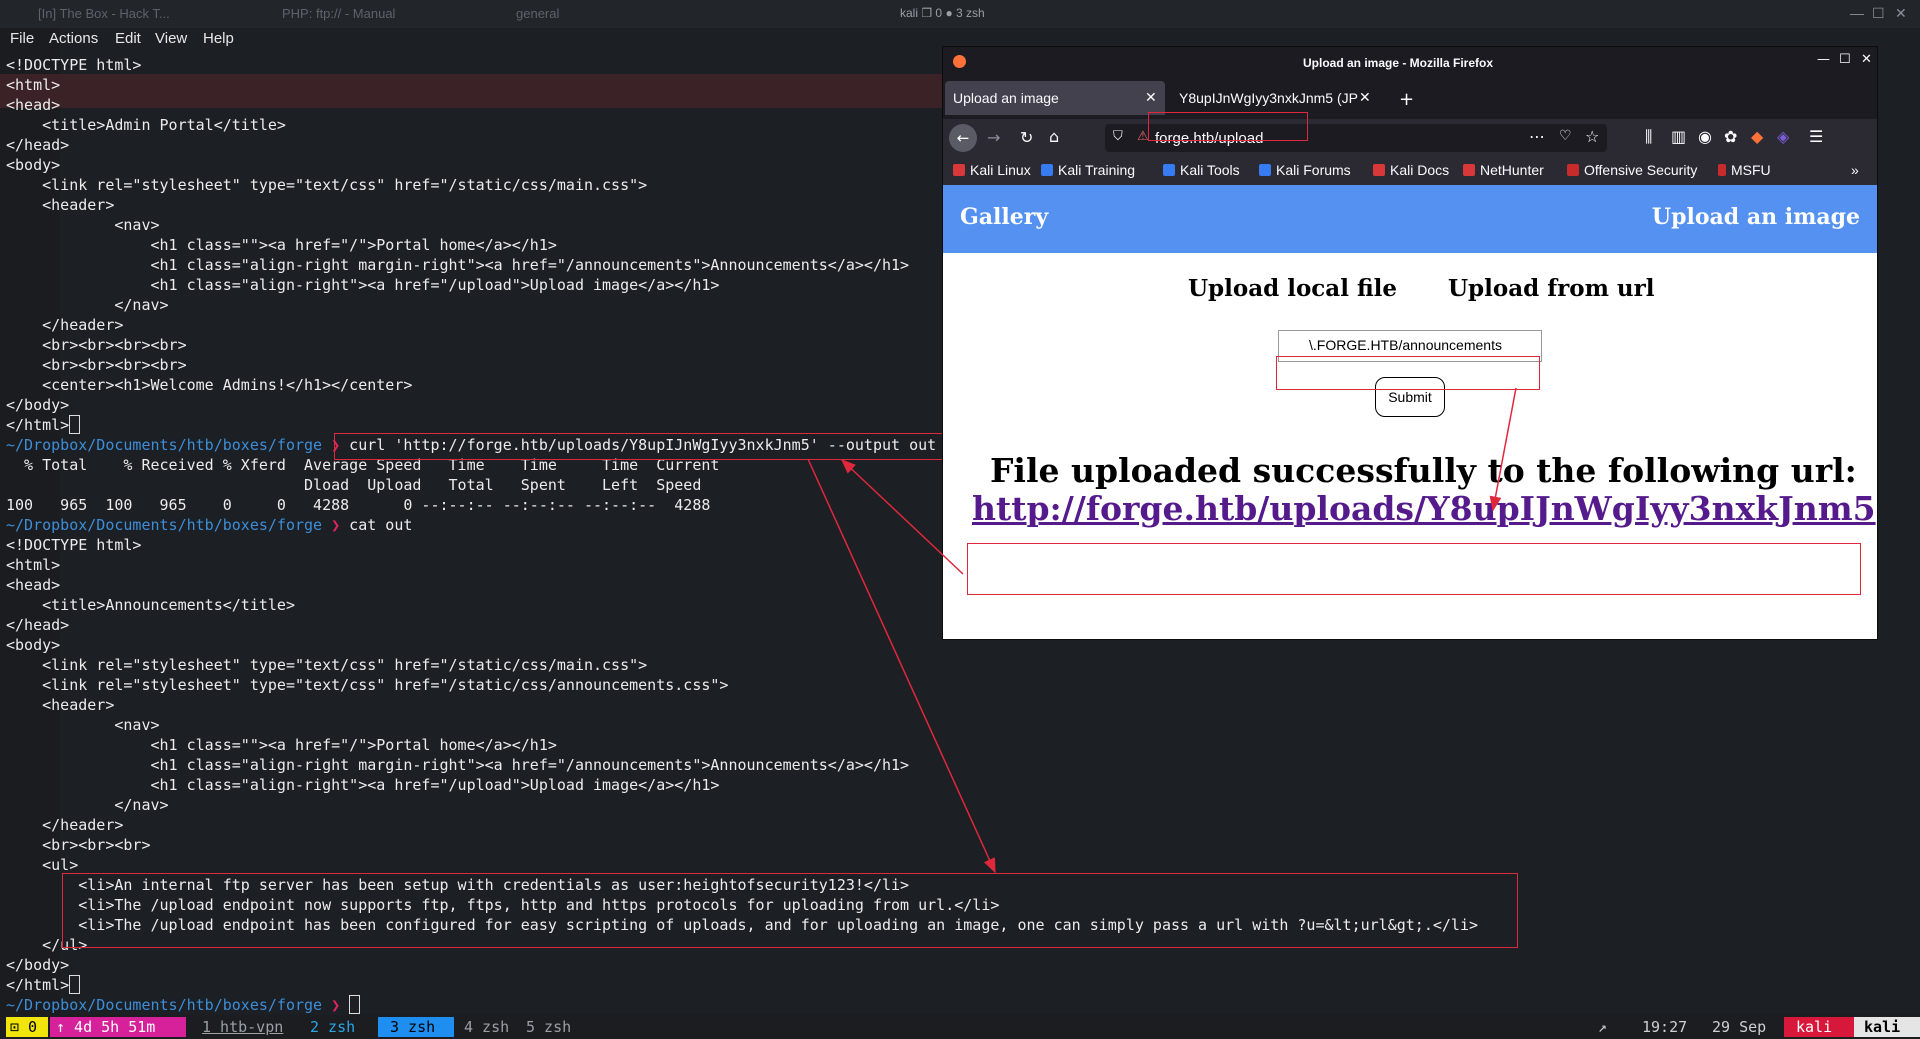 The height and width of the screenshot is (1039, 1920). What do you see at coordinates (901, 666) in the screenshot?
I see `arrow-curl-to-announcements` at bounding box center [901, 666].